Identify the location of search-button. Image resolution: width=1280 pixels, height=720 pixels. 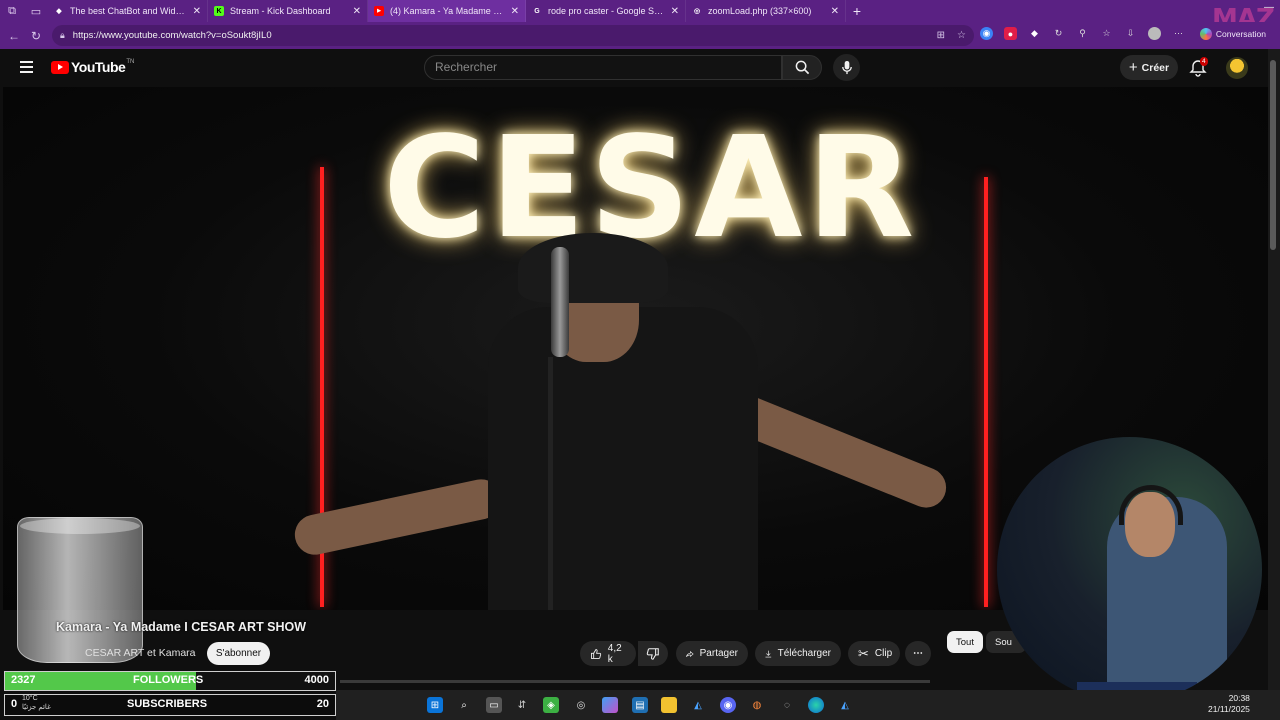
(802, 67).